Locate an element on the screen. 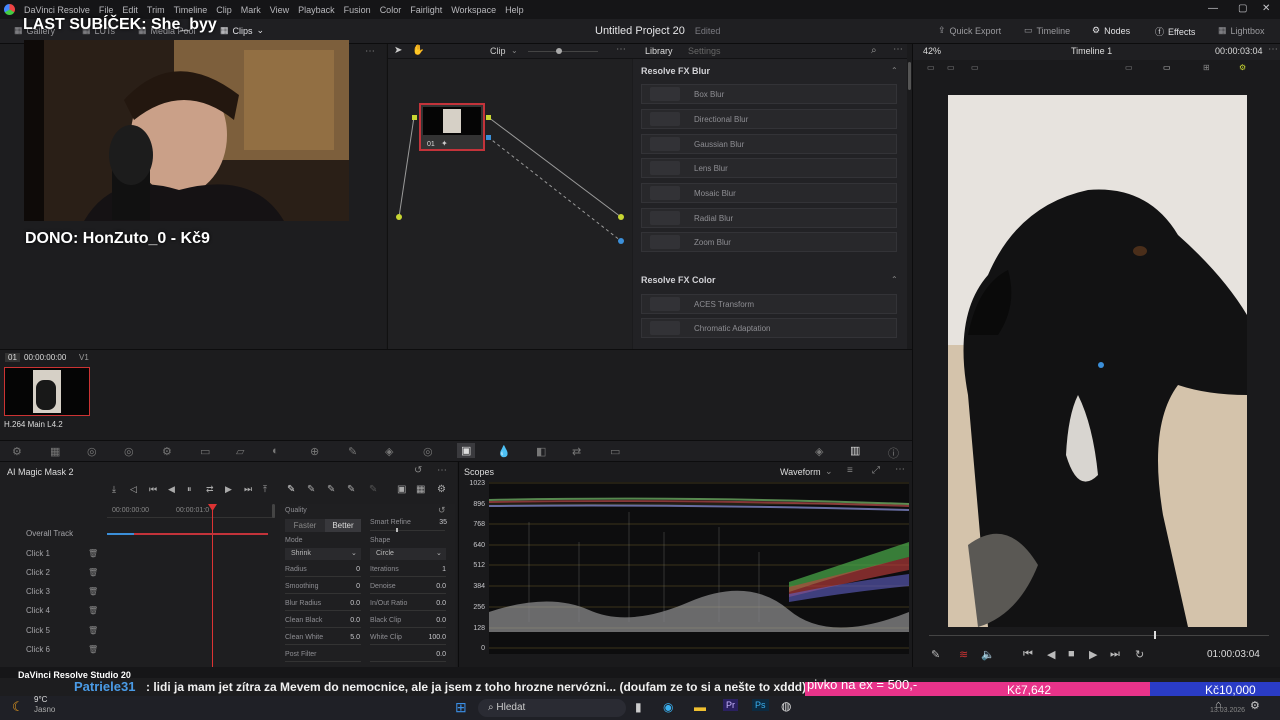 Image resolution: width=1280 pixels, height=720 pixels. close-icon: ✕ is located at coordinates (1266, 8).